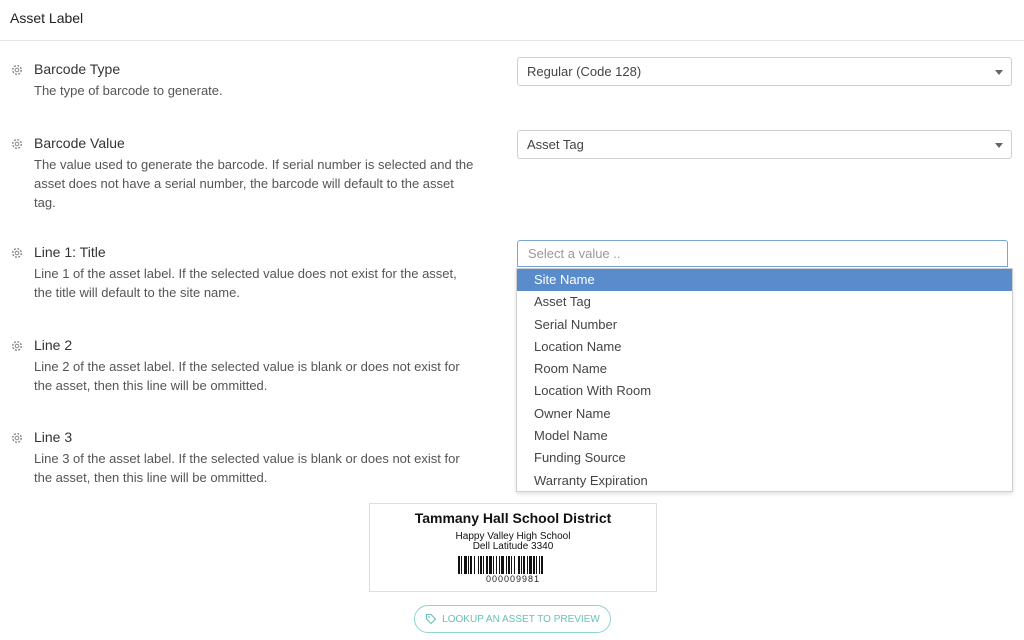 Image resolution: width=1024 pixels, height=640 pixels. I want to click on select-value: Regular (Code 128), so click(584, 71).